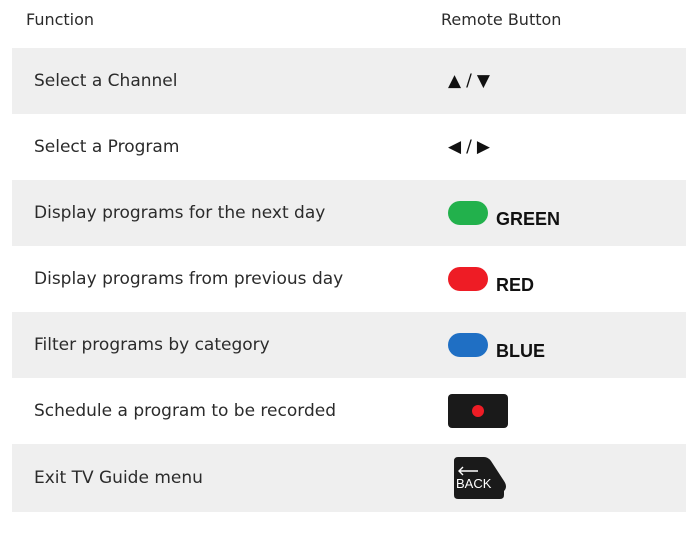 The image size is (686, 558). Describe the element at coordinates (349, 147) in the screenshot. I see `table-row: Select a Program ◀ / ▶` at that location.